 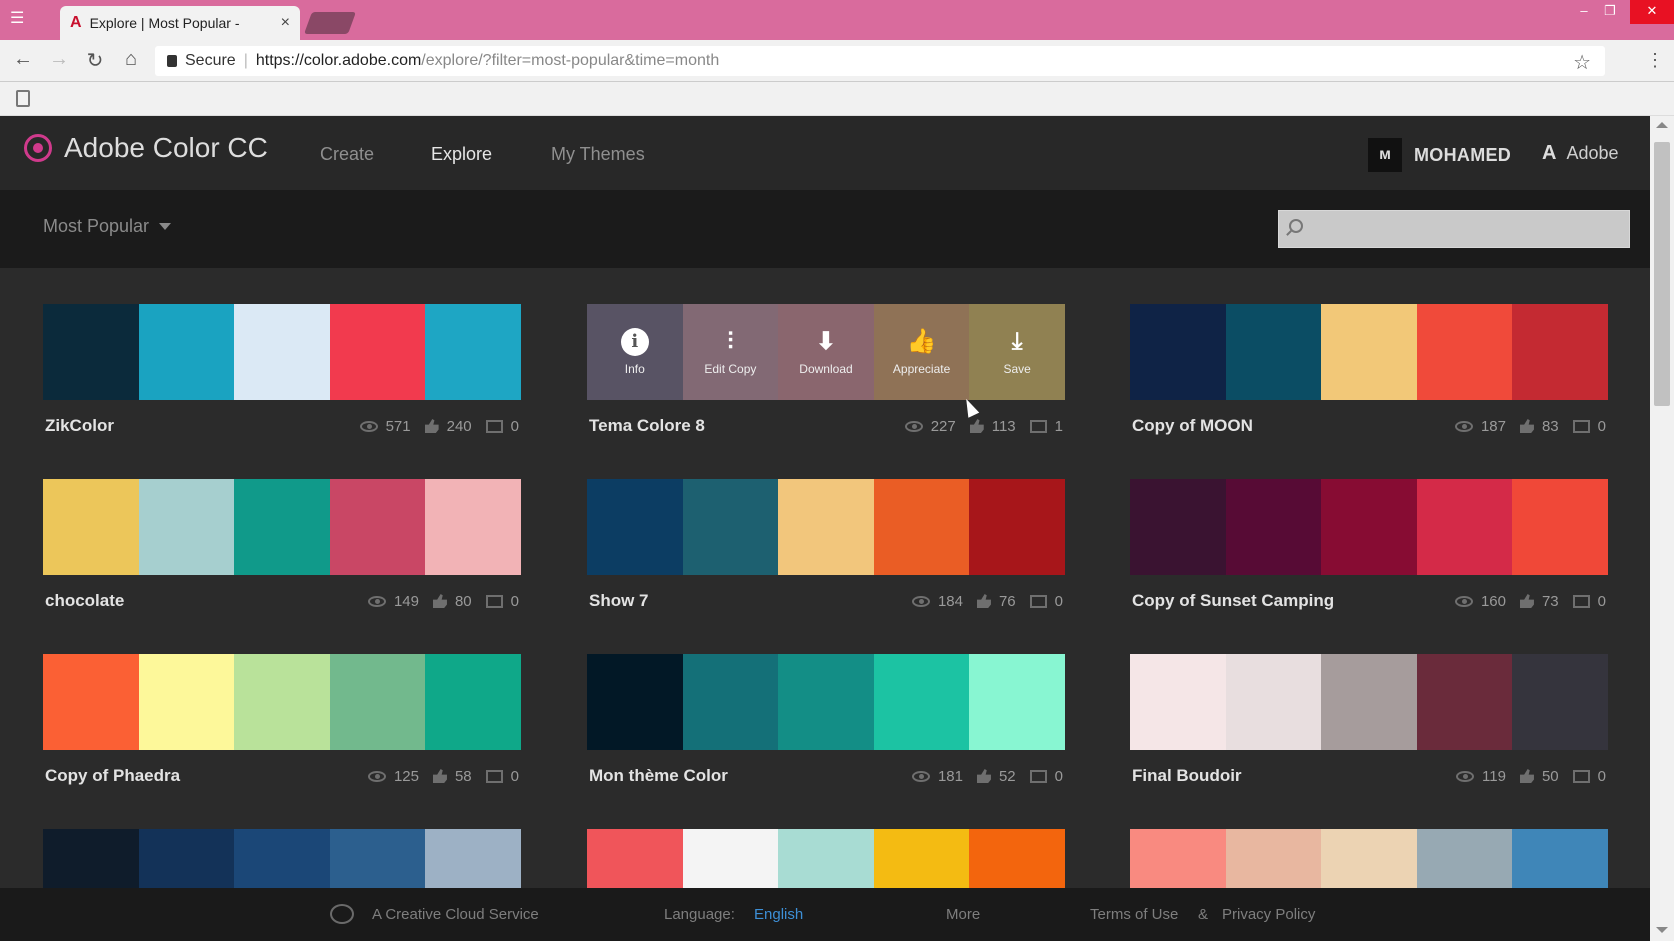 What do you see at coordinates (1584, 12) in the screenshot?
I see `minimize-icon: –` at bounding box center [1584, 12].